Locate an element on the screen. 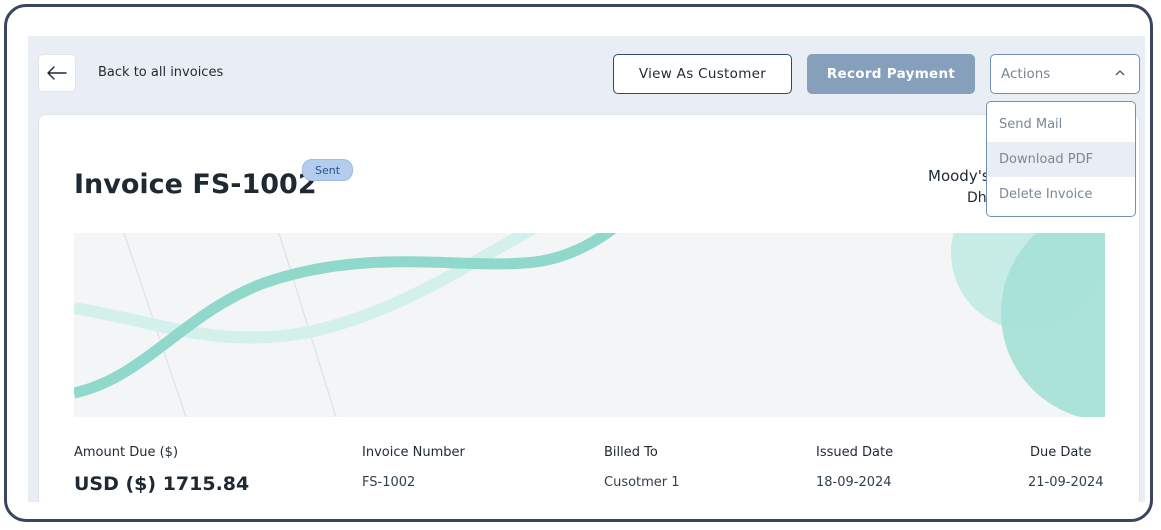 The image size is (1161, 530). view-as-customer-button: View As Customer is located at coordinates (702, 74).